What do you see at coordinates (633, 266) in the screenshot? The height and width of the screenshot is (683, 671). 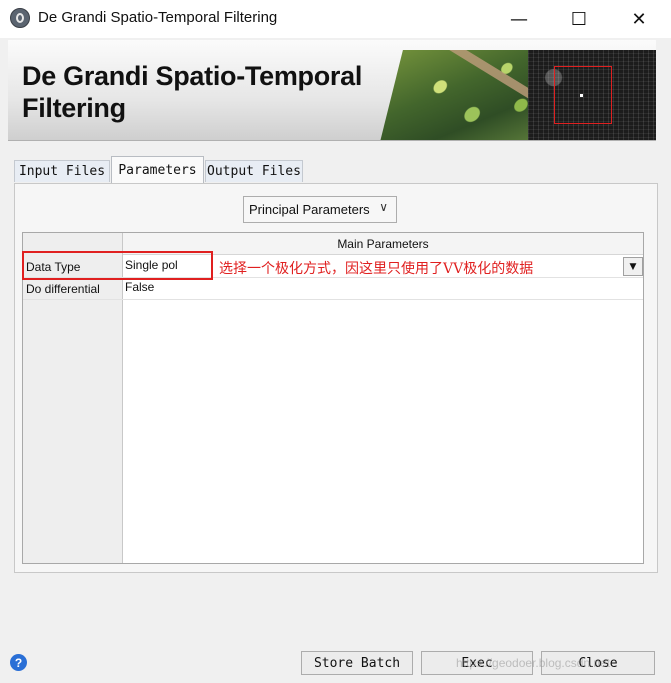 I see `dropdown-arrow-icon: ▼` at bounding box center [633, 266].